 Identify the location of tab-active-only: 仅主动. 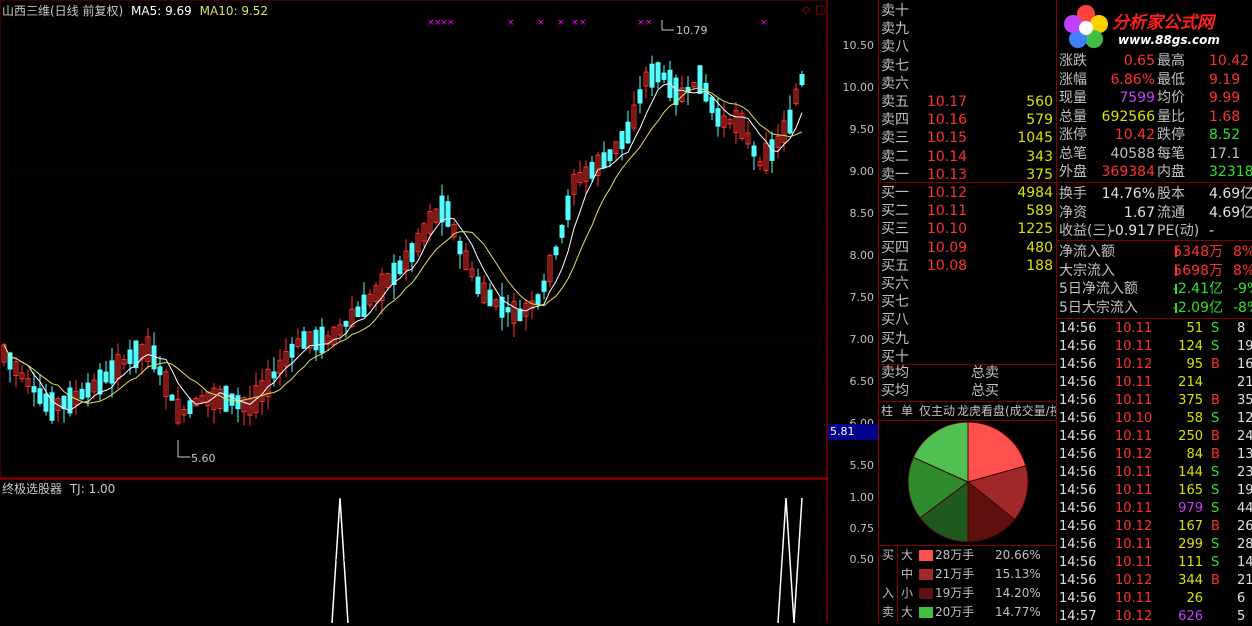
(937, 411).